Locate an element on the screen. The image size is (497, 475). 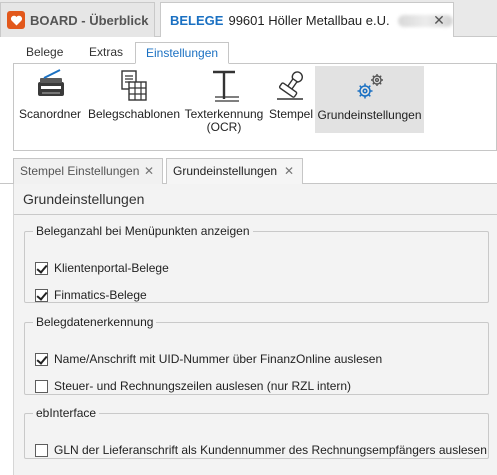
tab-stempel-einstellungen: Stempel Einstellungen ✕ is located at coordinates (88, 171).